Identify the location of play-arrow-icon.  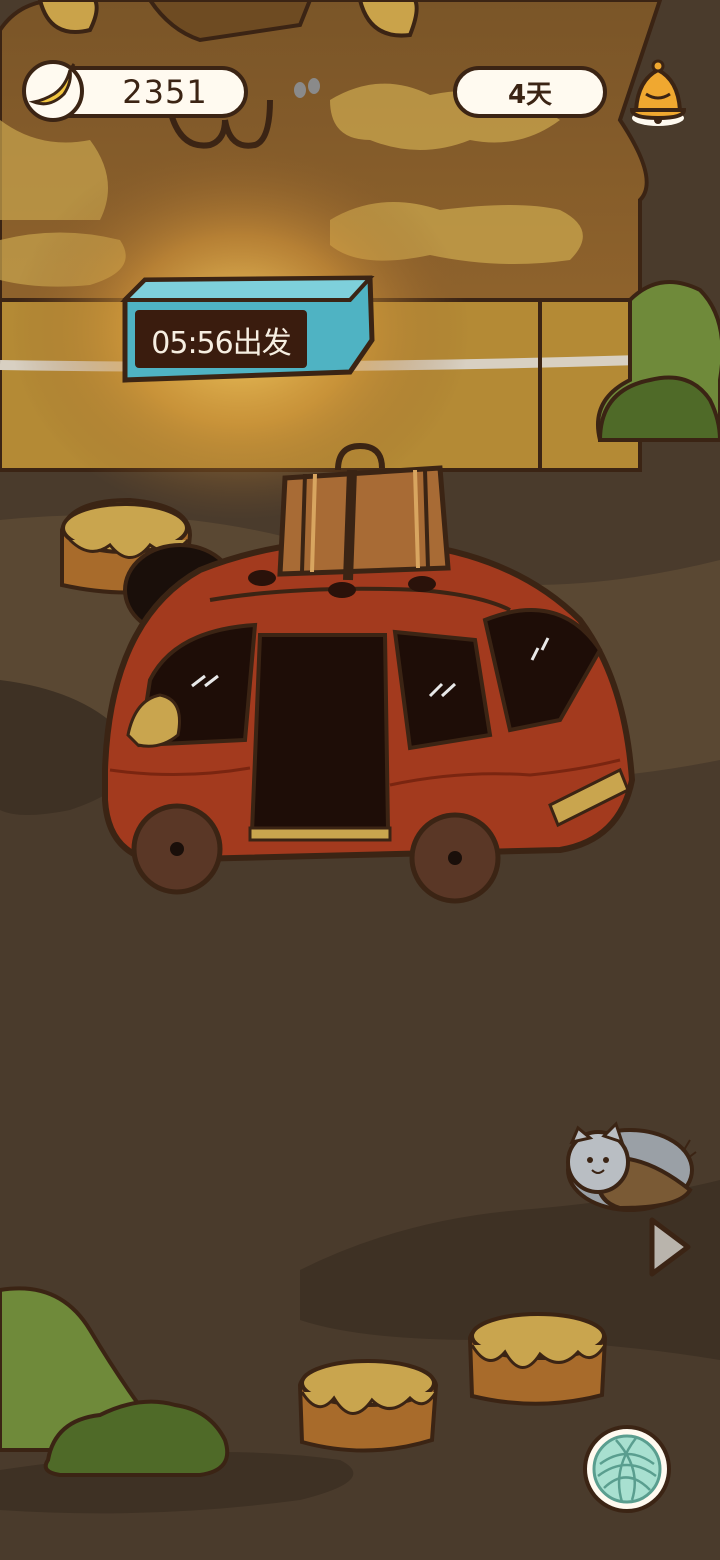
(668, 1247).